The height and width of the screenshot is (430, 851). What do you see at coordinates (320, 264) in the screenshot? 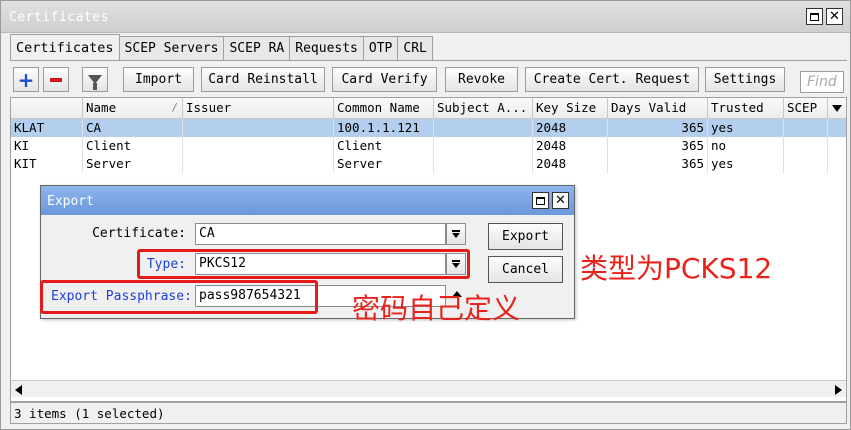
I see `type-select: PKCS12` at bounding box center [320, 264].